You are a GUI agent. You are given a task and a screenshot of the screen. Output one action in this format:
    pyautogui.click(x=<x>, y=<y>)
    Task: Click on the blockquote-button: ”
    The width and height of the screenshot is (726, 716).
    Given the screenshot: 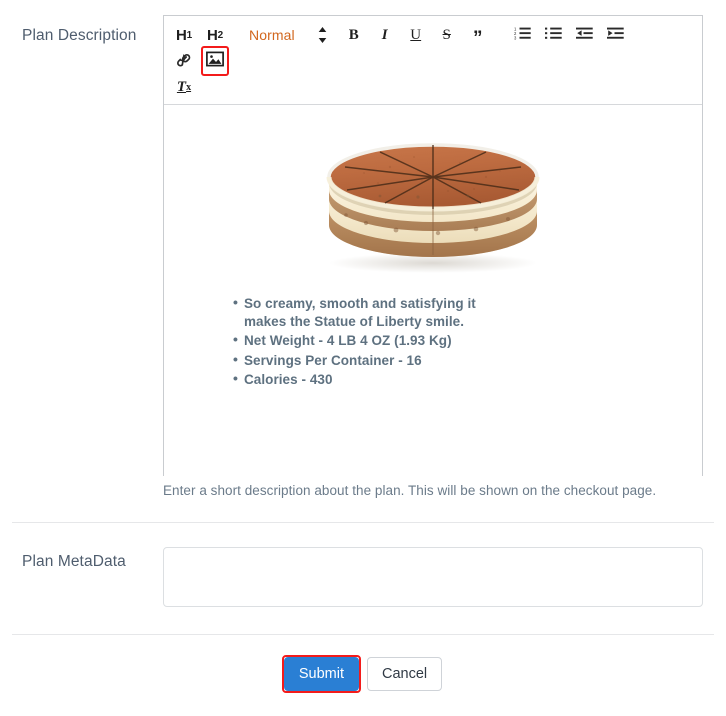 What is the action you would take?
    pyautogui.click(x=478, y=35)
    